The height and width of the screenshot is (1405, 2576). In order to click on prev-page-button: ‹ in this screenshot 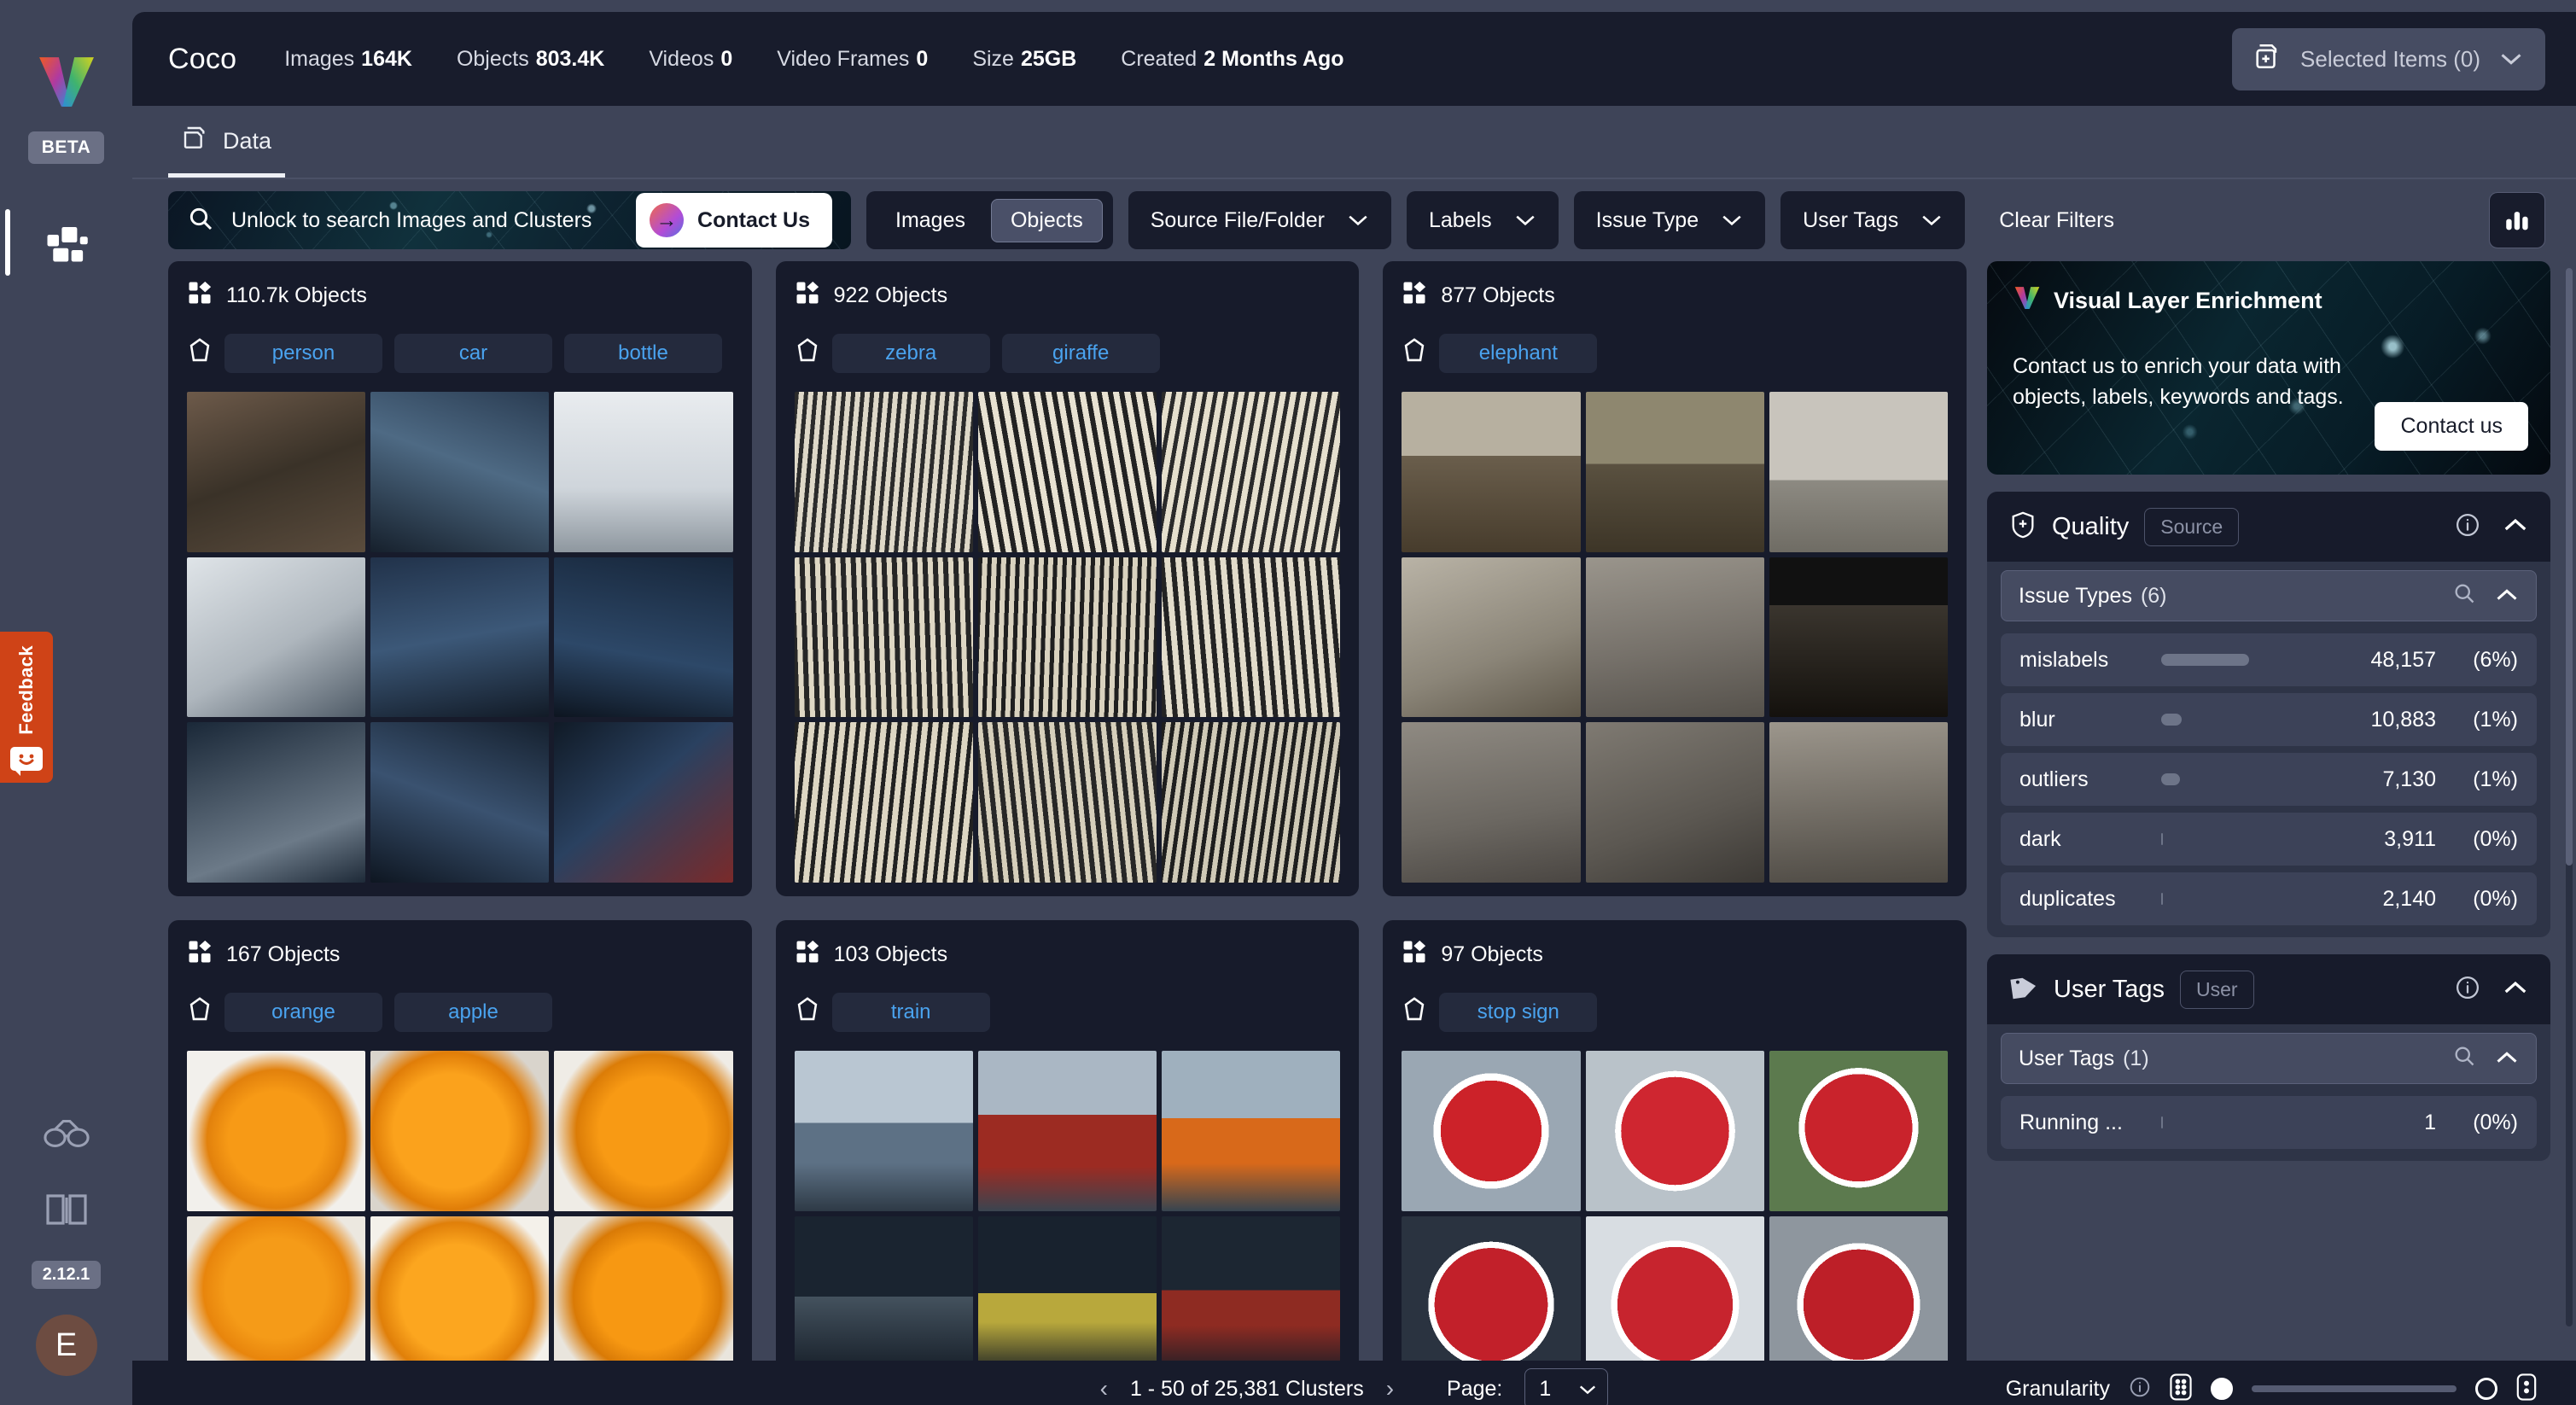, I will do `click(1104, 1388)`.